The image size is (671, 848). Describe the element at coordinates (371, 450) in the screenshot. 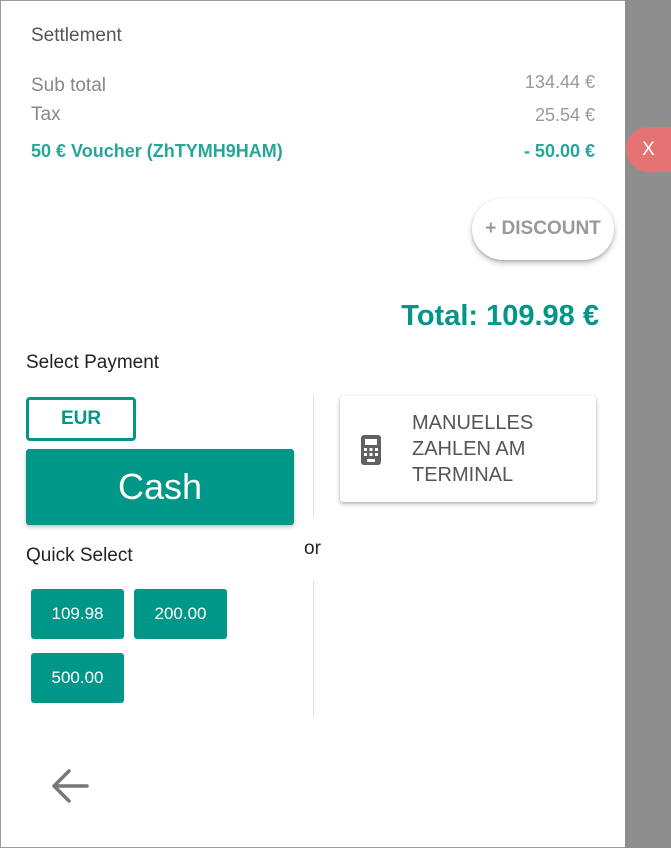

I see `card-terminal-icon` at that location.